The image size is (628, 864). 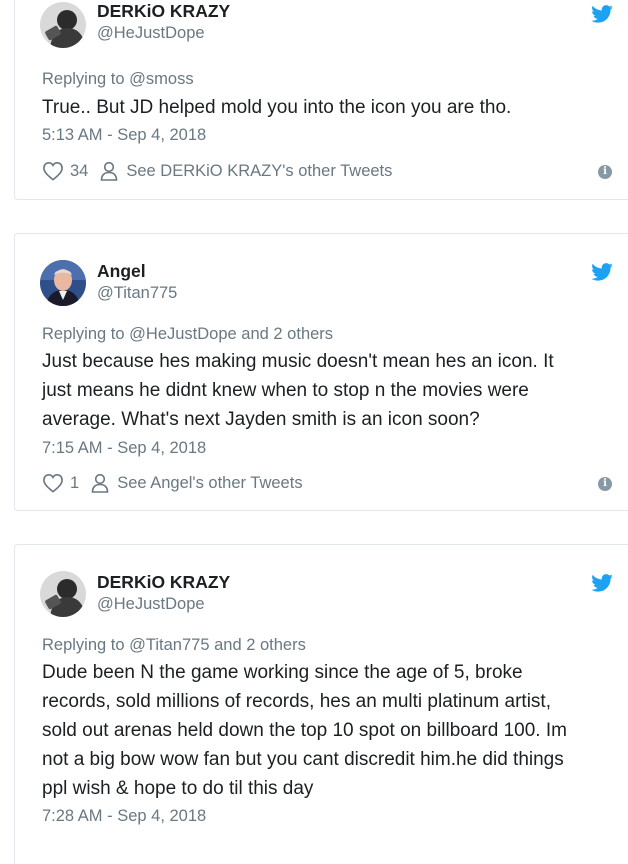 What do you see at coordinates (161, 79) in the screenshot?
I see `reply-target-link: @smoss` at bounding box center [161, 79].